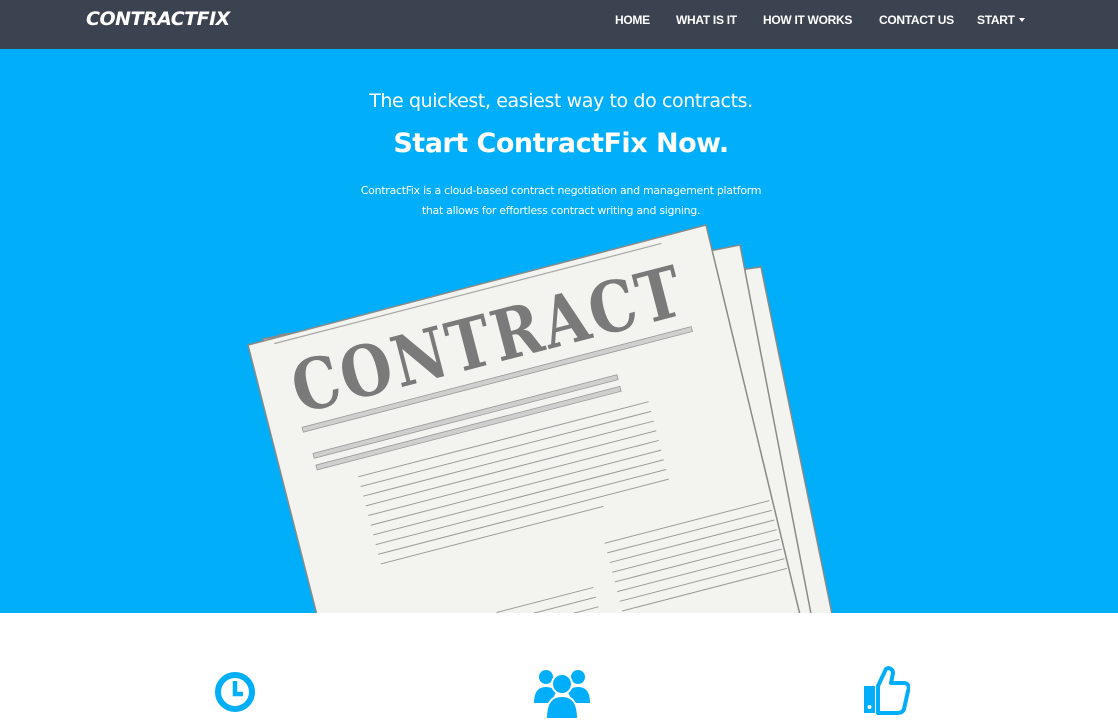 This screenshot has width=1118, height=725. What do you see at coordinates (996, 20) in the screenshot?
I see `nav-start-label: START` at bounding box center [996, 20].